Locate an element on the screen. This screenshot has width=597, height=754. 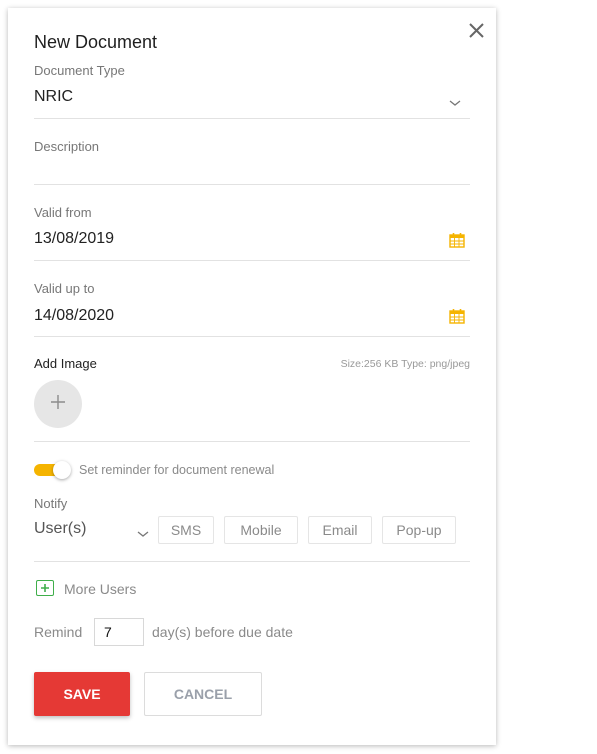
save-button: SAVE is located at coordinates (82, 694).